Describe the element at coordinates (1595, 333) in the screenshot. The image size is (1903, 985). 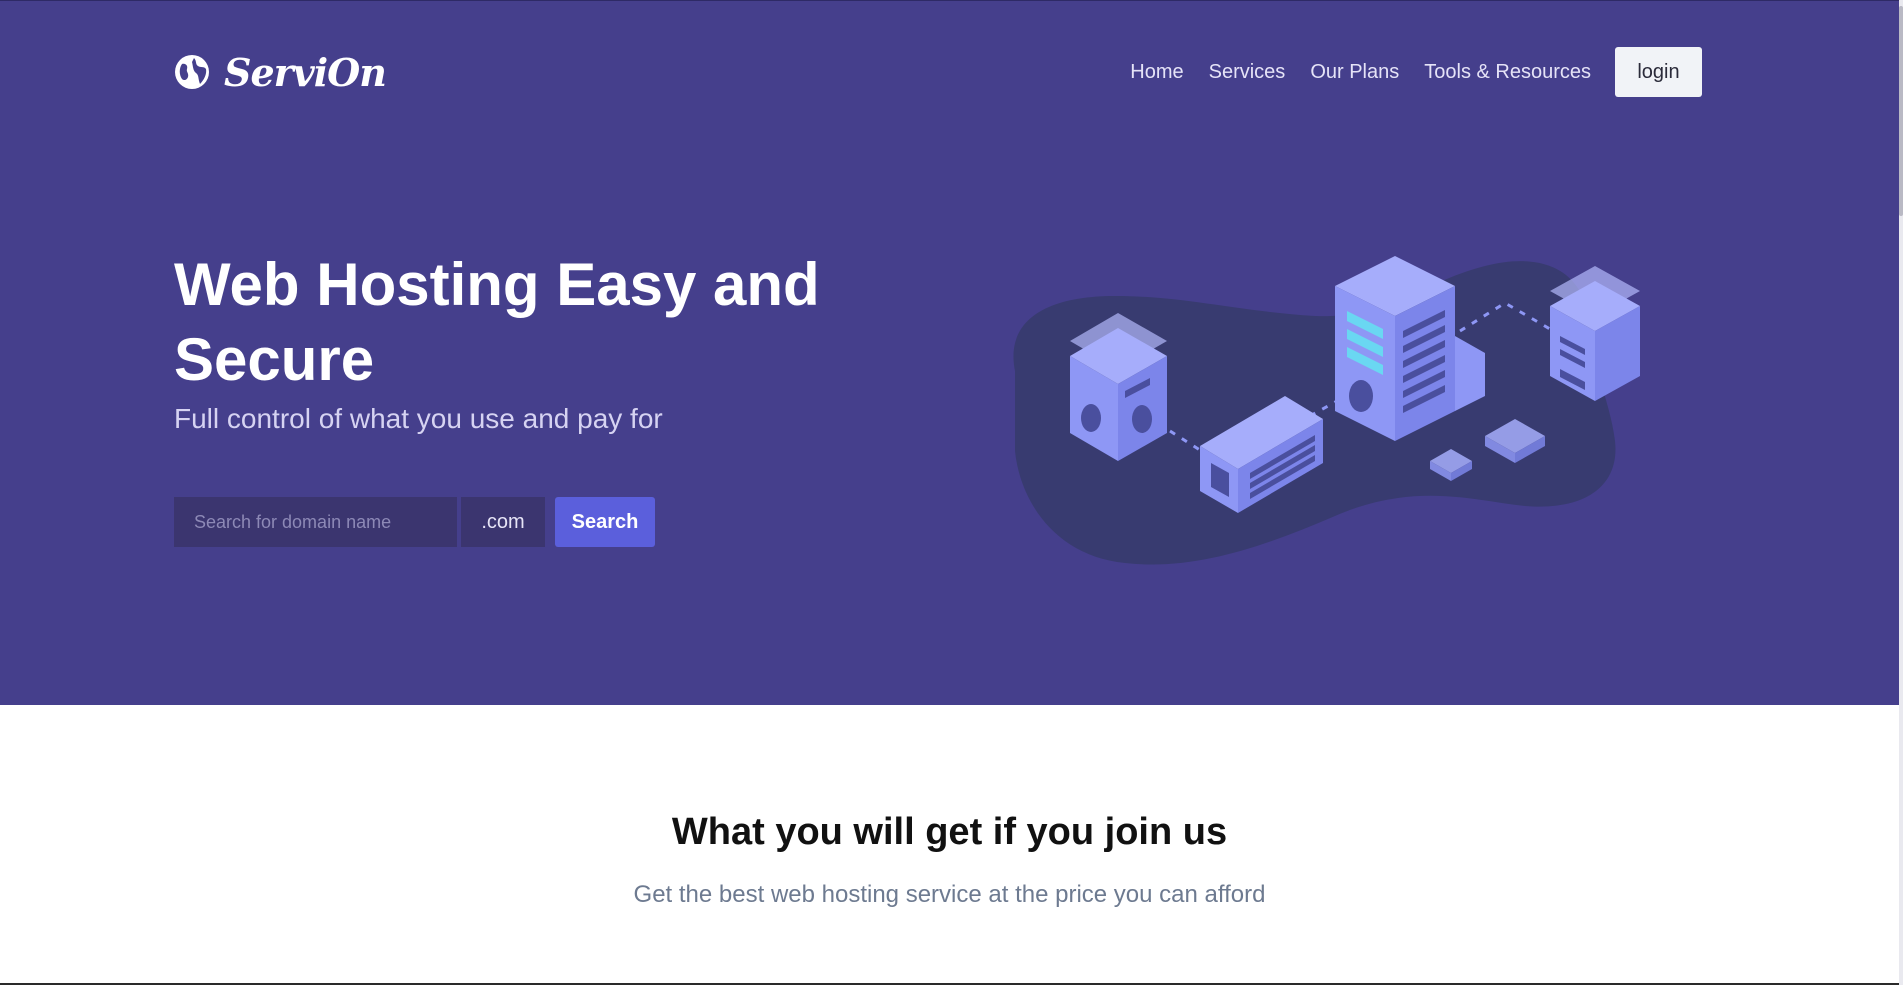
I see `server-box-right` at that location.